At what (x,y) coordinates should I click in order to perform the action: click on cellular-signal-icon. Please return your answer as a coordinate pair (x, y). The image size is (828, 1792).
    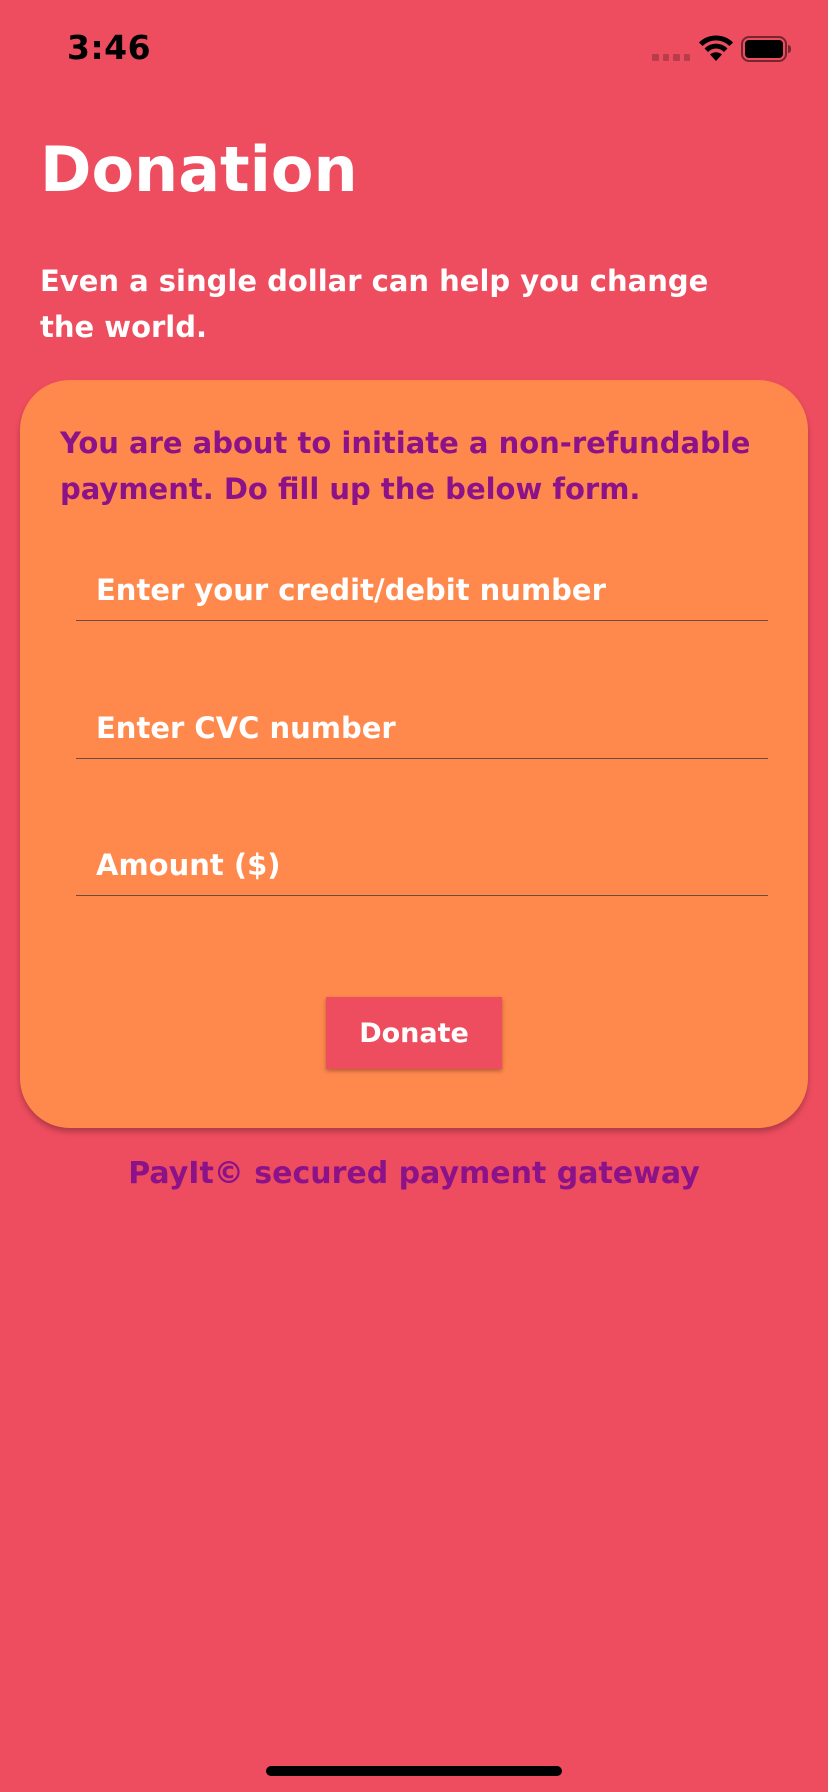
    Looking at the image, I should click on (672, 58).